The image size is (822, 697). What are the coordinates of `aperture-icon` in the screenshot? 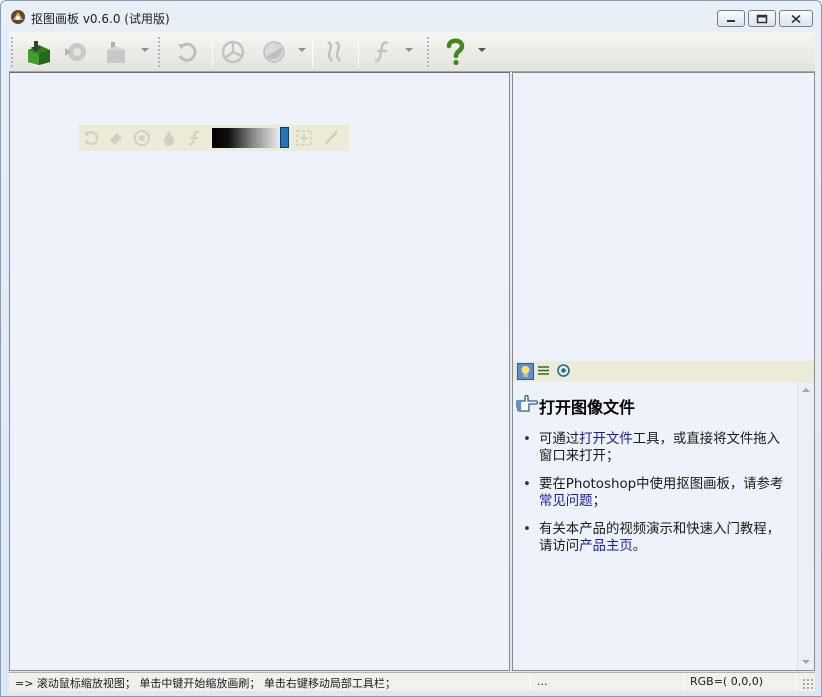 It's located at (233, 52).